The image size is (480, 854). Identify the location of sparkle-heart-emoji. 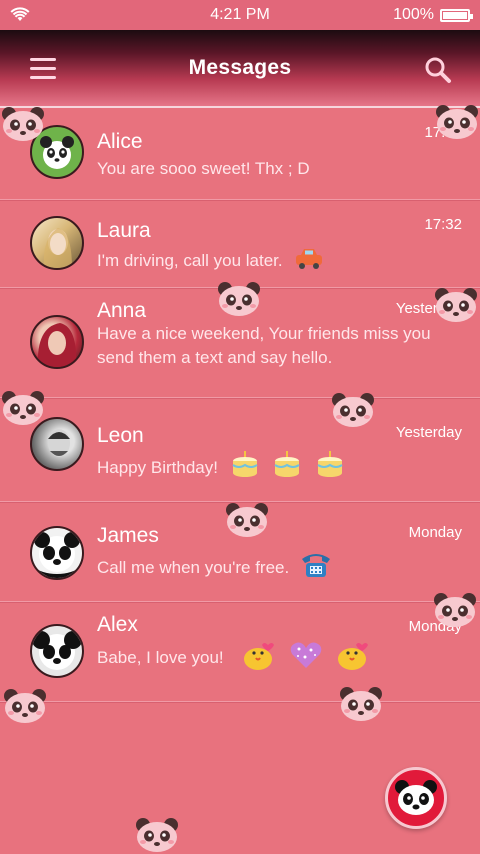
(306, 658).